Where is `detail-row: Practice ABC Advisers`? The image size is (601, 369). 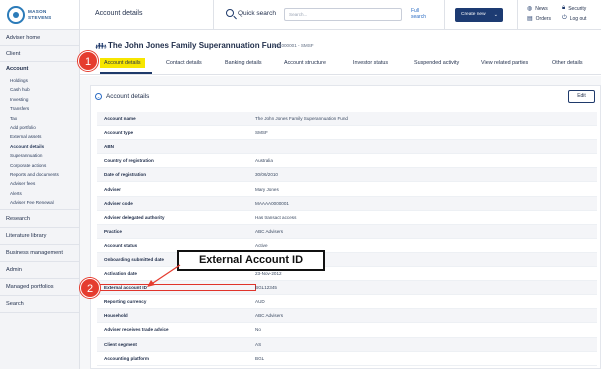
detail-row: Practice ABC Advisers is located at coordinates (347, 231).